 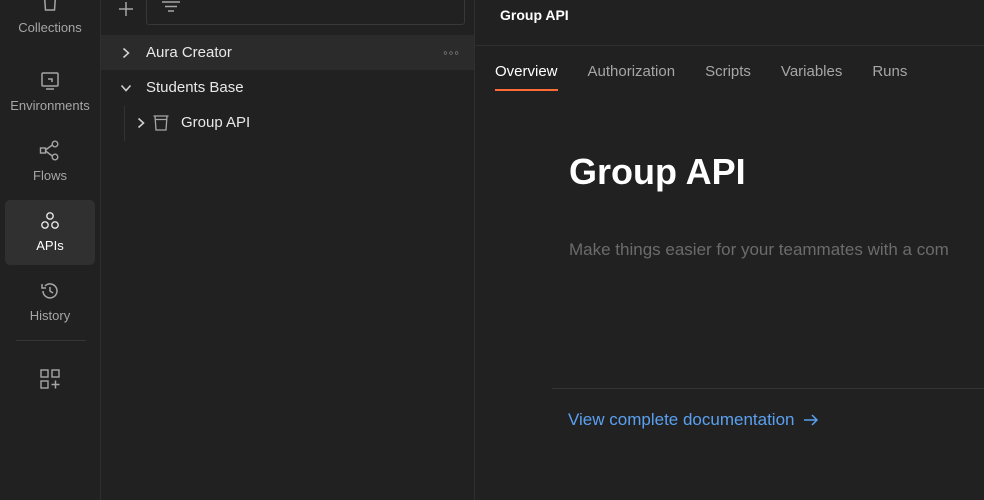 What do you see at coordinates (681, 419) in the screenshot?
I see `doc-link-label: View complete documentation` at bounding box center [681, 419].